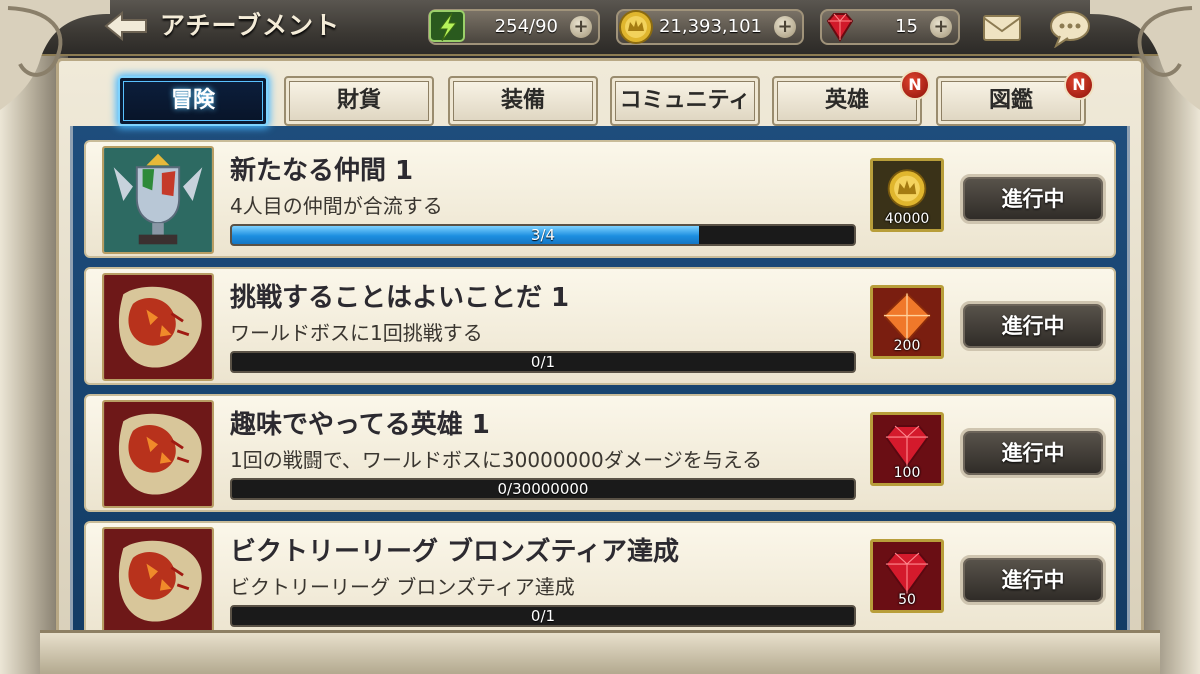 The image size is (1200, 674). What do you see at coordinates (581, 27) in the screenshot?
I see `add-stamina-button: +` at bounding box center [581, 27].